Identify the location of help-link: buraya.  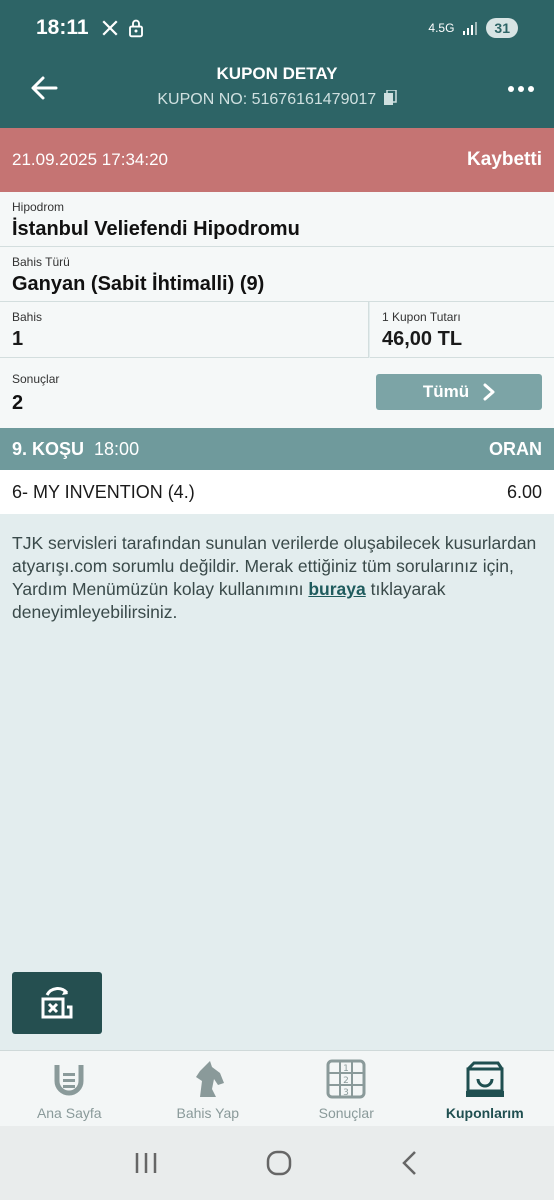
(336, 589).